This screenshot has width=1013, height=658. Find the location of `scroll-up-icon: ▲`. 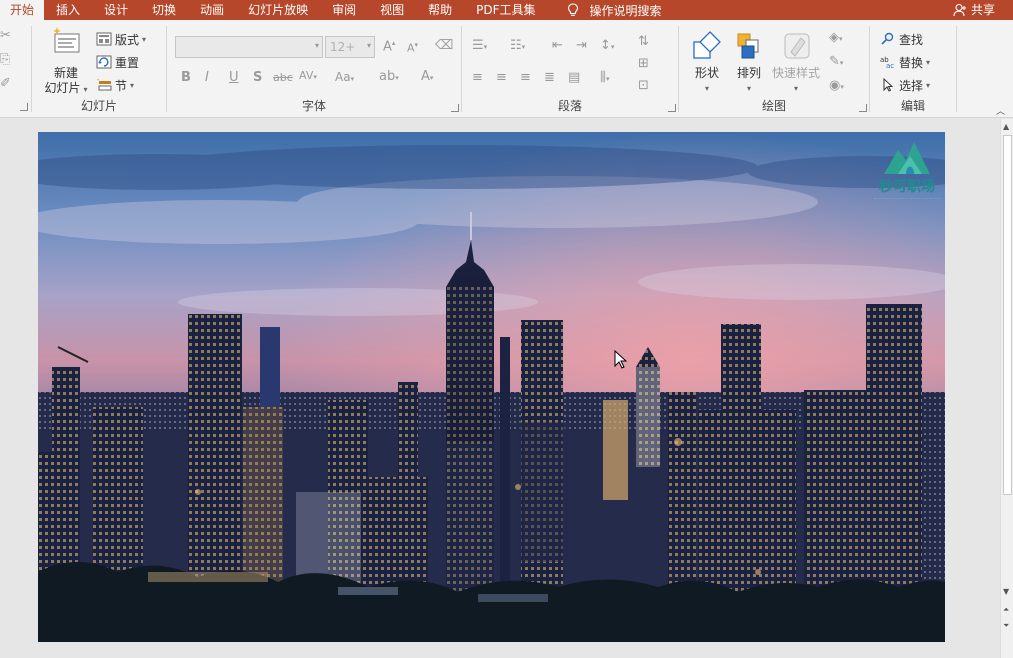

scroll-up-icon: ▲ is located at coordinates (1006, 126).